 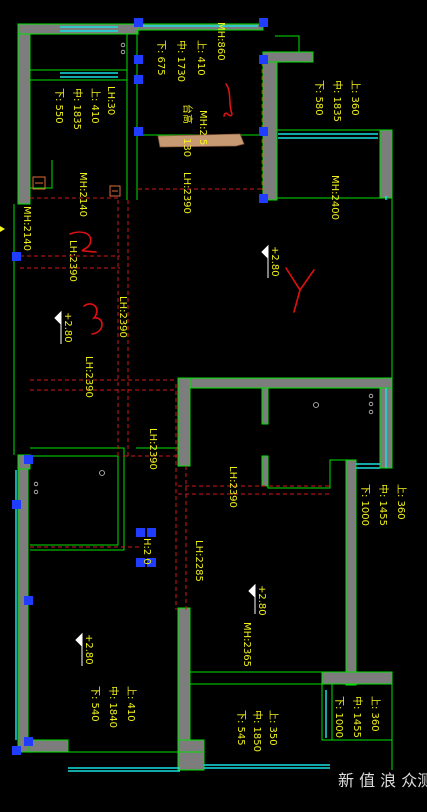 What do you see at coordinates (77, 109) in the screenshot?
I see `label-bedroom1-mid: 中: 1835` at bounding box center [77, 109].